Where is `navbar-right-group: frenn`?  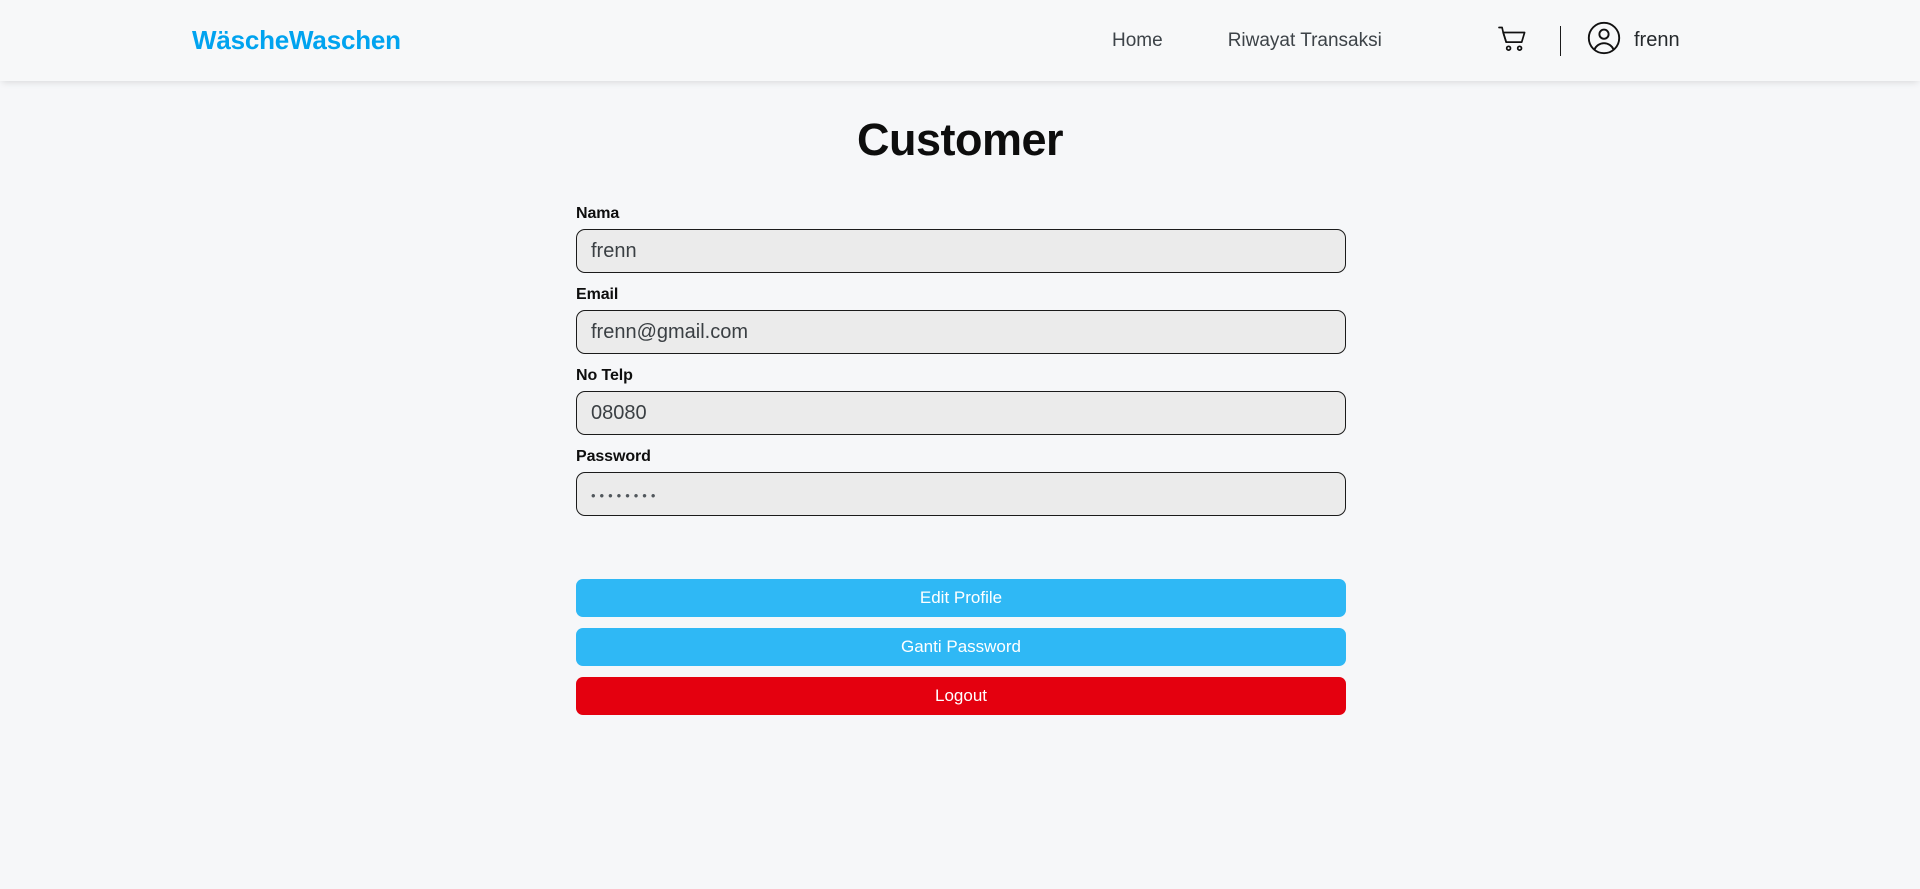
navbar-right-group: frenn is located at coordinates (1585, 41).